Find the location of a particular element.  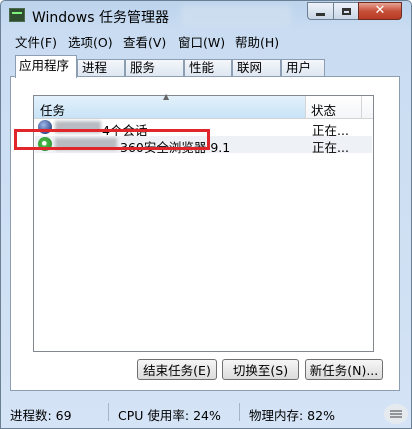

header-status-label: 状态 is located at coordinates (324, 110).